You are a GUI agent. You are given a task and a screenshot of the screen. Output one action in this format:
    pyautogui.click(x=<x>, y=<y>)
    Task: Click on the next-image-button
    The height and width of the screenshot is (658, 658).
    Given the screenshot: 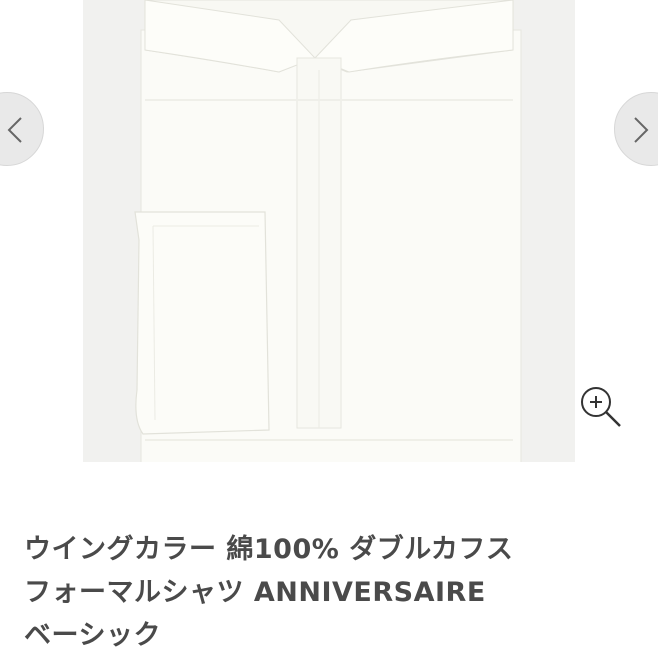 What is the action you would take?
    pyautogui.click(x=636, y=129)
    